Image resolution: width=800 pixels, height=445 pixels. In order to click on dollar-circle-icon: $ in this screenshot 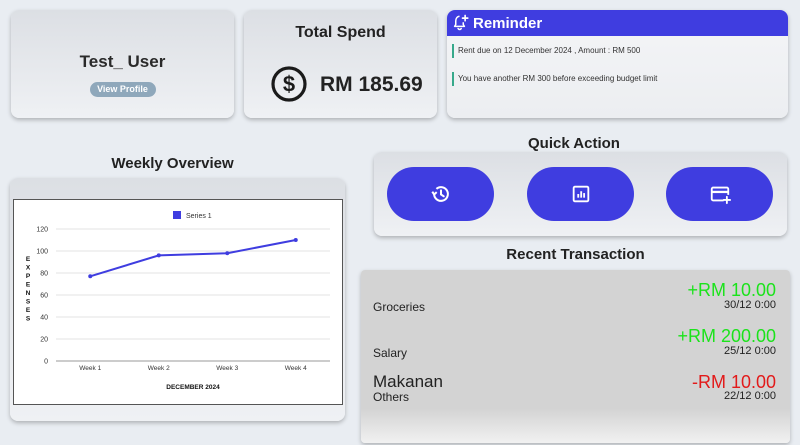, I will do `click(289, 84)`.